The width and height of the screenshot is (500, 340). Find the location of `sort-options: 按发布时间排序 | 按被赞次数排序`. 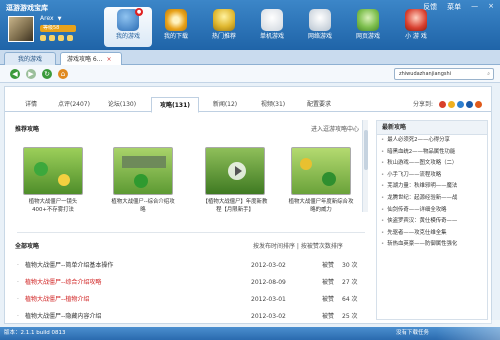

sort-options: 按发布时间排序 | 按被赞次数排序 is located at coordinates (298, 245).